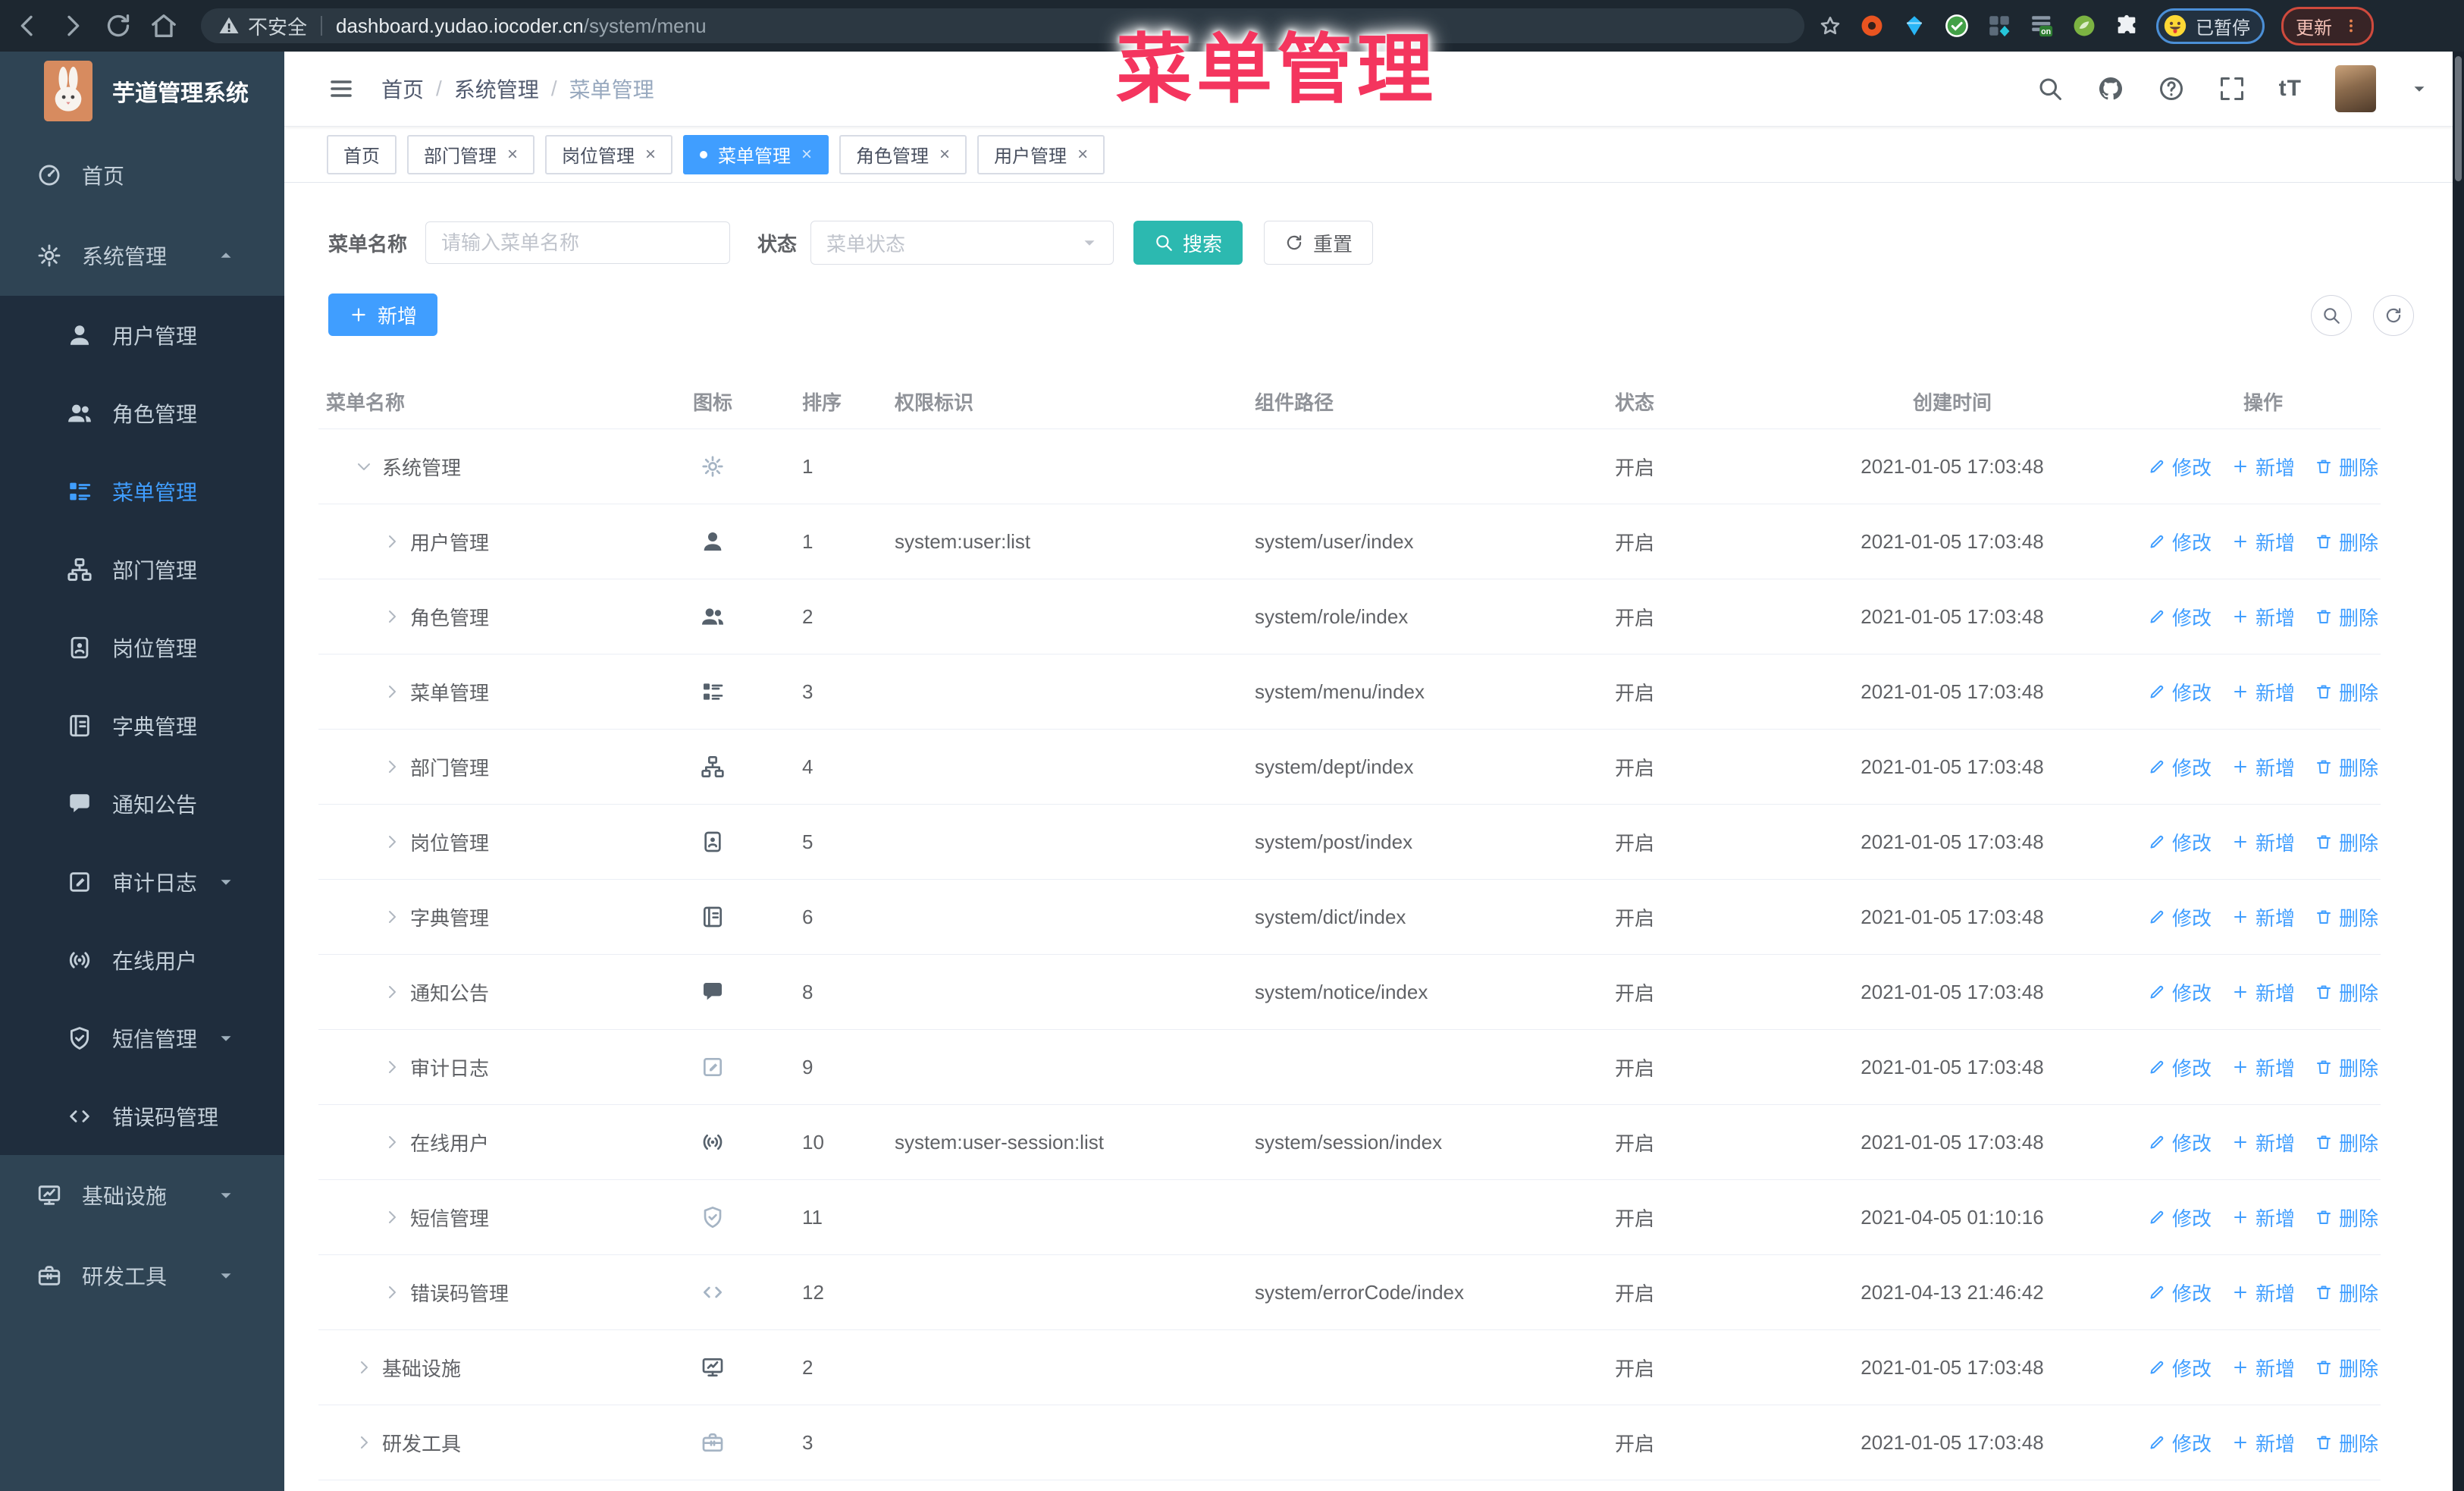 The height and width of the screenshot is (1491, 2464). Describe the element at coordinates (471, 154) in the screenshot. I see `tab-2: 部门管理 ×` at that location.